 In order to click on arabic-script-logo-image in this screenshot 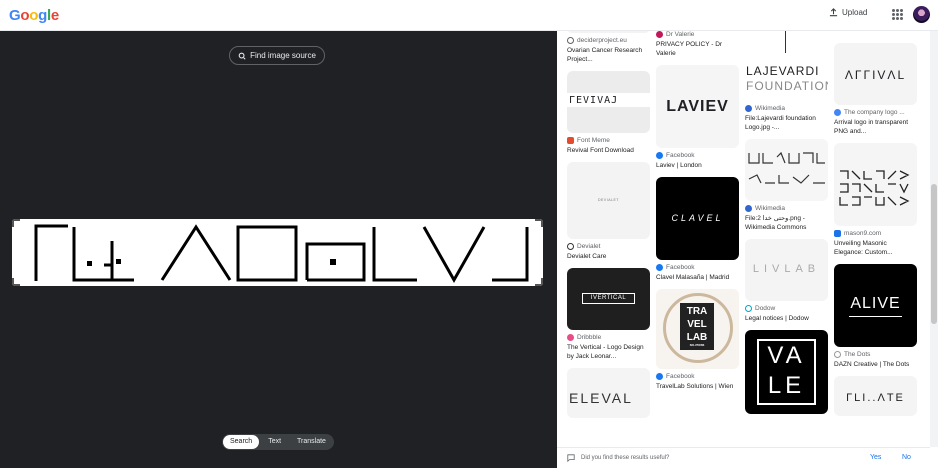, I will do `click(786, 167)`.